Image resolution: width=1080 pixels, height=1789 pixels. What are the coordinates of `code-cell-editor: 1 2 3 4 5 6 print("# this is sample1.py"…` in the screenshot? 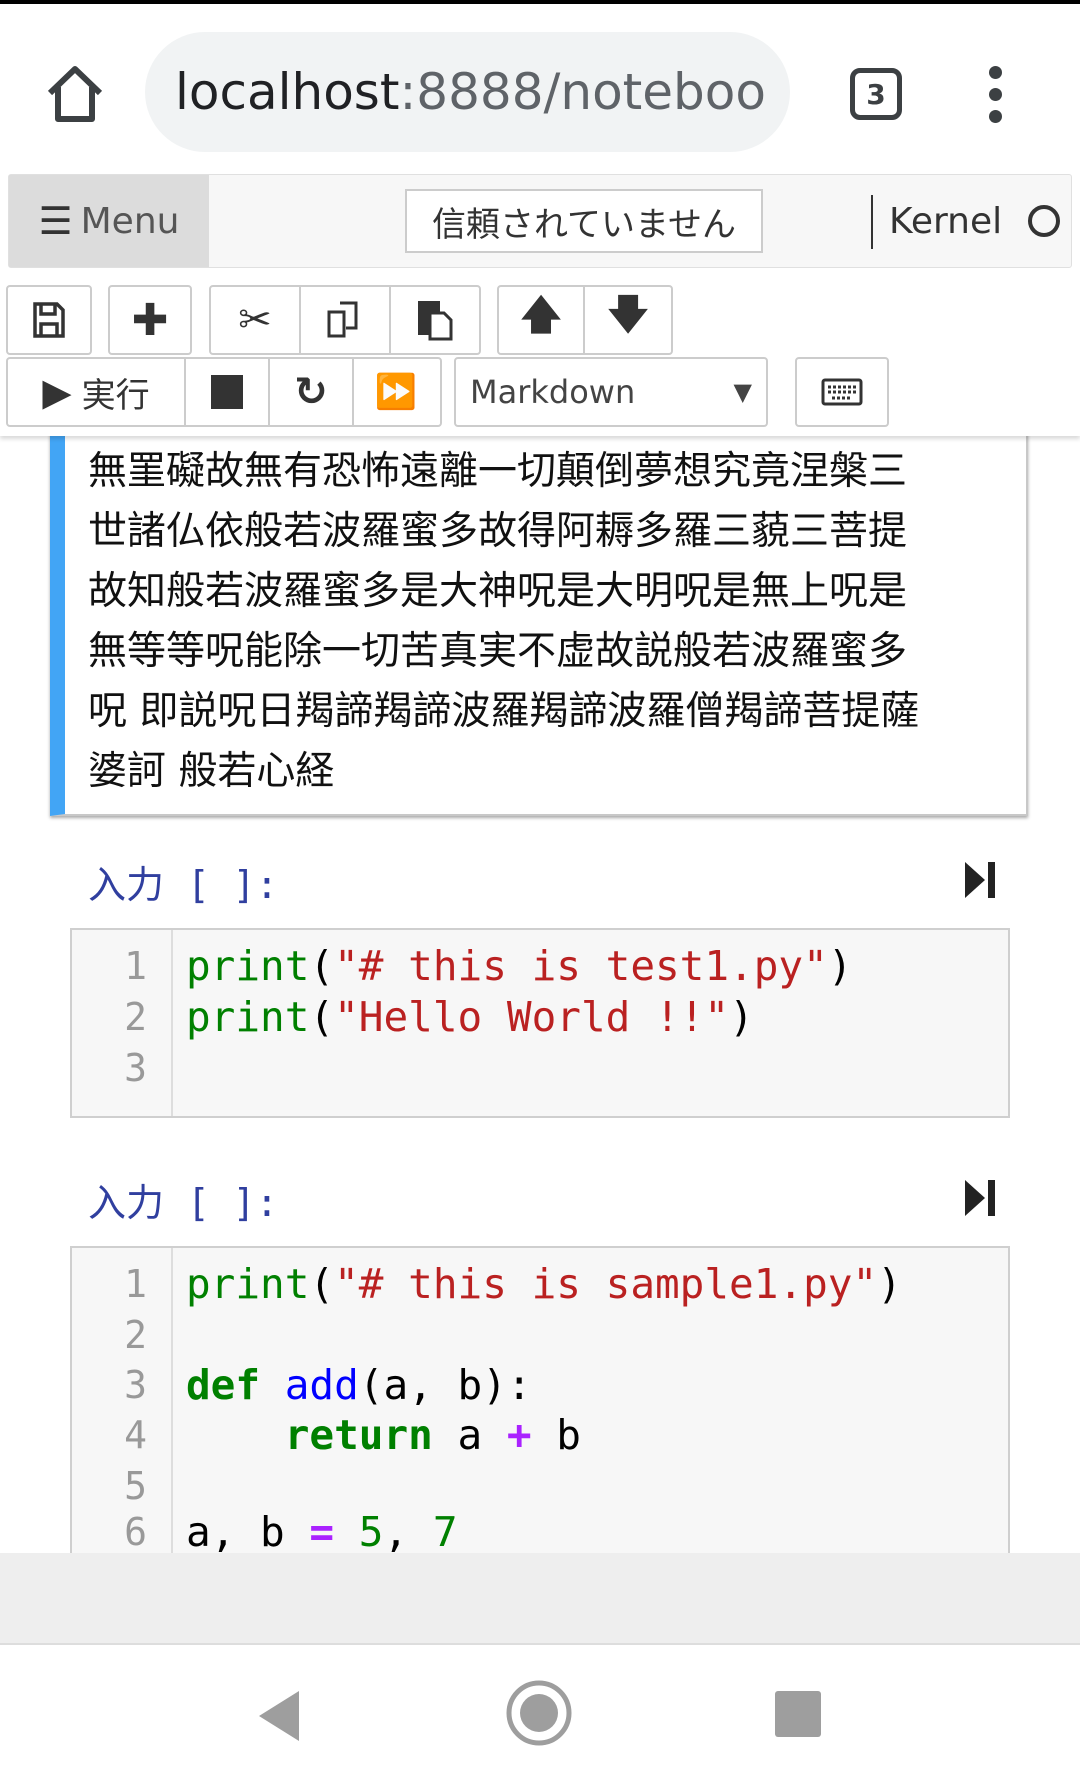 It's located at (540, 1399).